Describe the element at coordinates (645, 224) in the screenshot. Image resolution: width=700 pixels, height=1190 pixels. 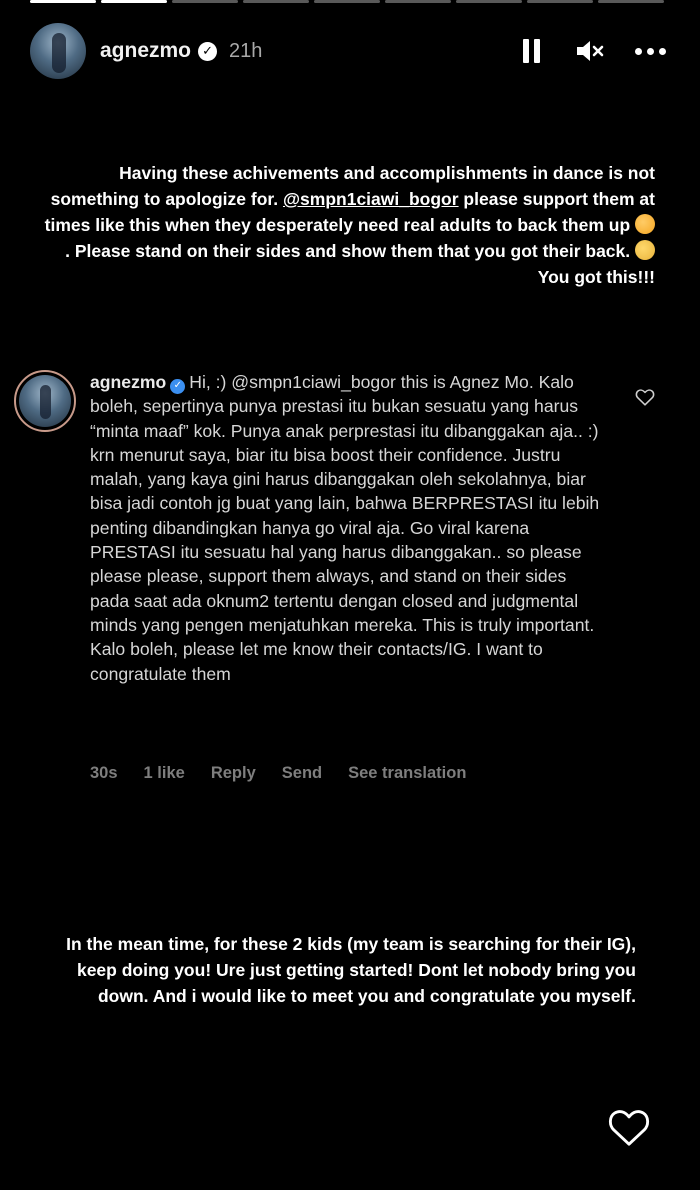
I see `blush-emoji-icon` at that location.